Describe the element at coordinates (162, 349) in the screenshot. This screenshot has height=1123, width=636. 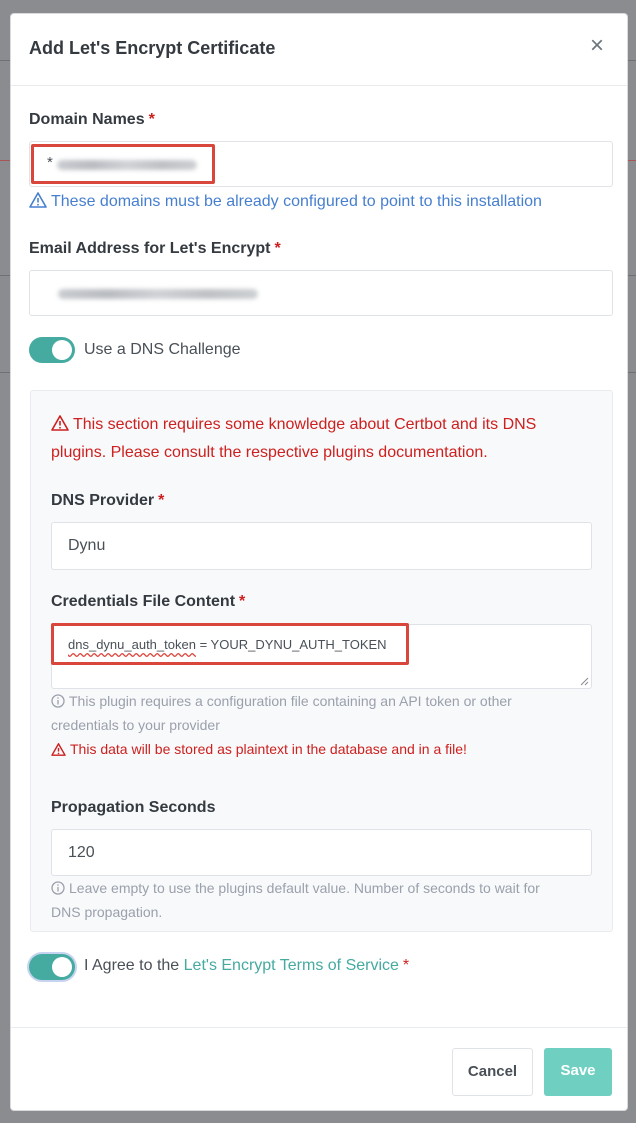
I see `dns-challenge-label: Use a DNS Challenge` at that location.